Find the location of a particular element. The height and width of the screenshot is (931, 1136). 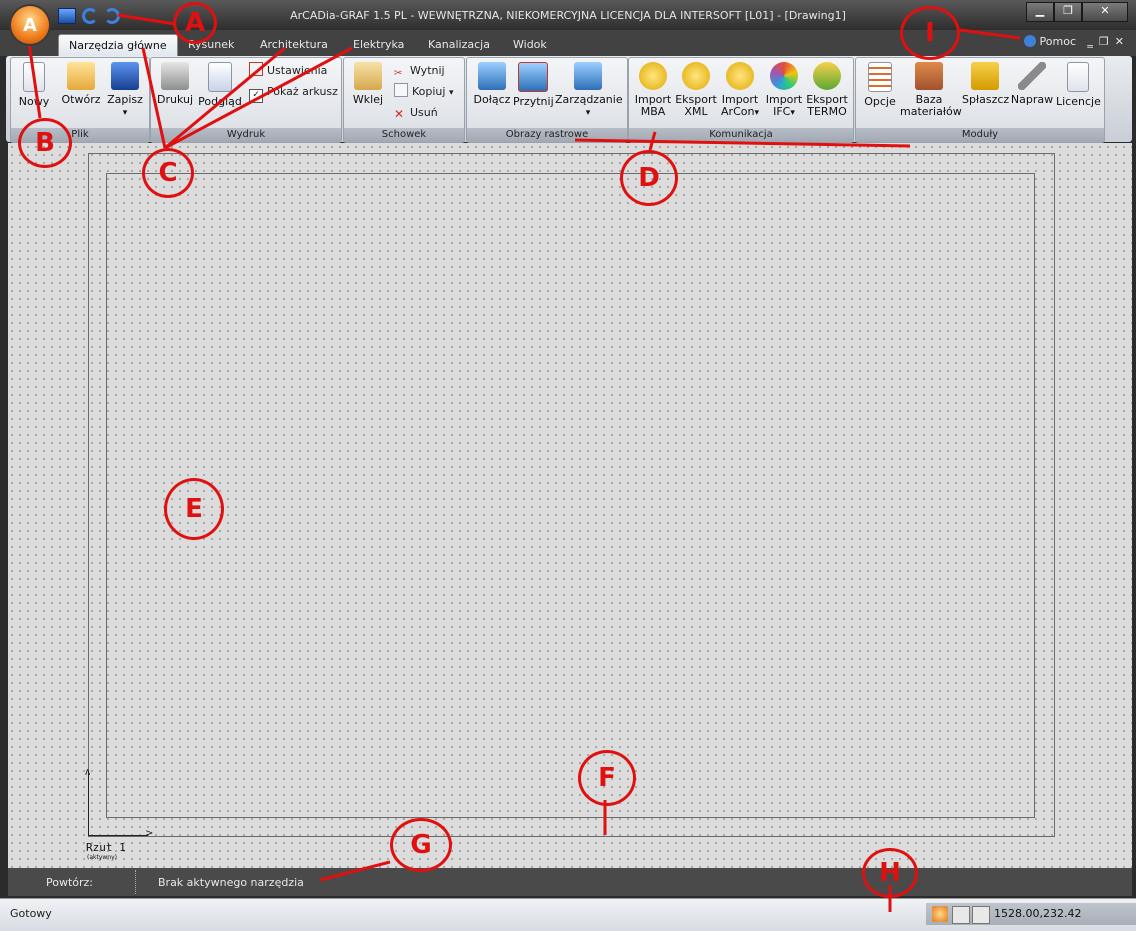

ifc-icon is located at coordinates (784, 76).